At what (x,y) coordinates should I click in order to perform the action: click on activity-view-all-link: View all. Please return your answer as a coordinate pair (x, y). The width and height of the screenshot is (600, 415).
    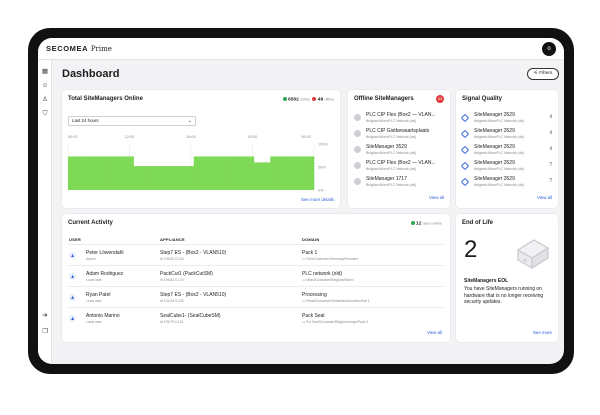
    Looking at the image, I should click on (434, 332).